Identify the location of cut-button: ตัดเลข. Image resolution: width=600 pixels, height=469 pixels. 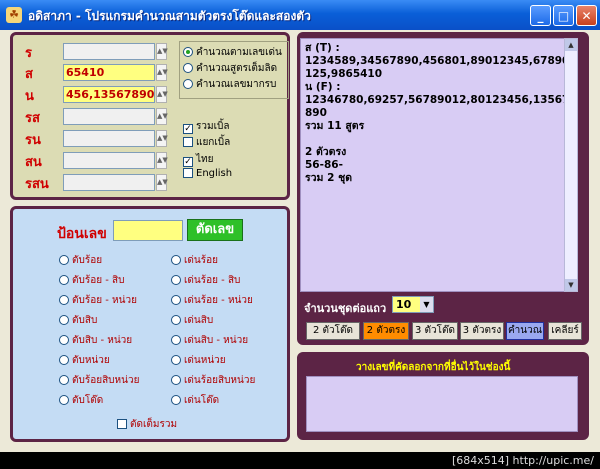
(215, 230).